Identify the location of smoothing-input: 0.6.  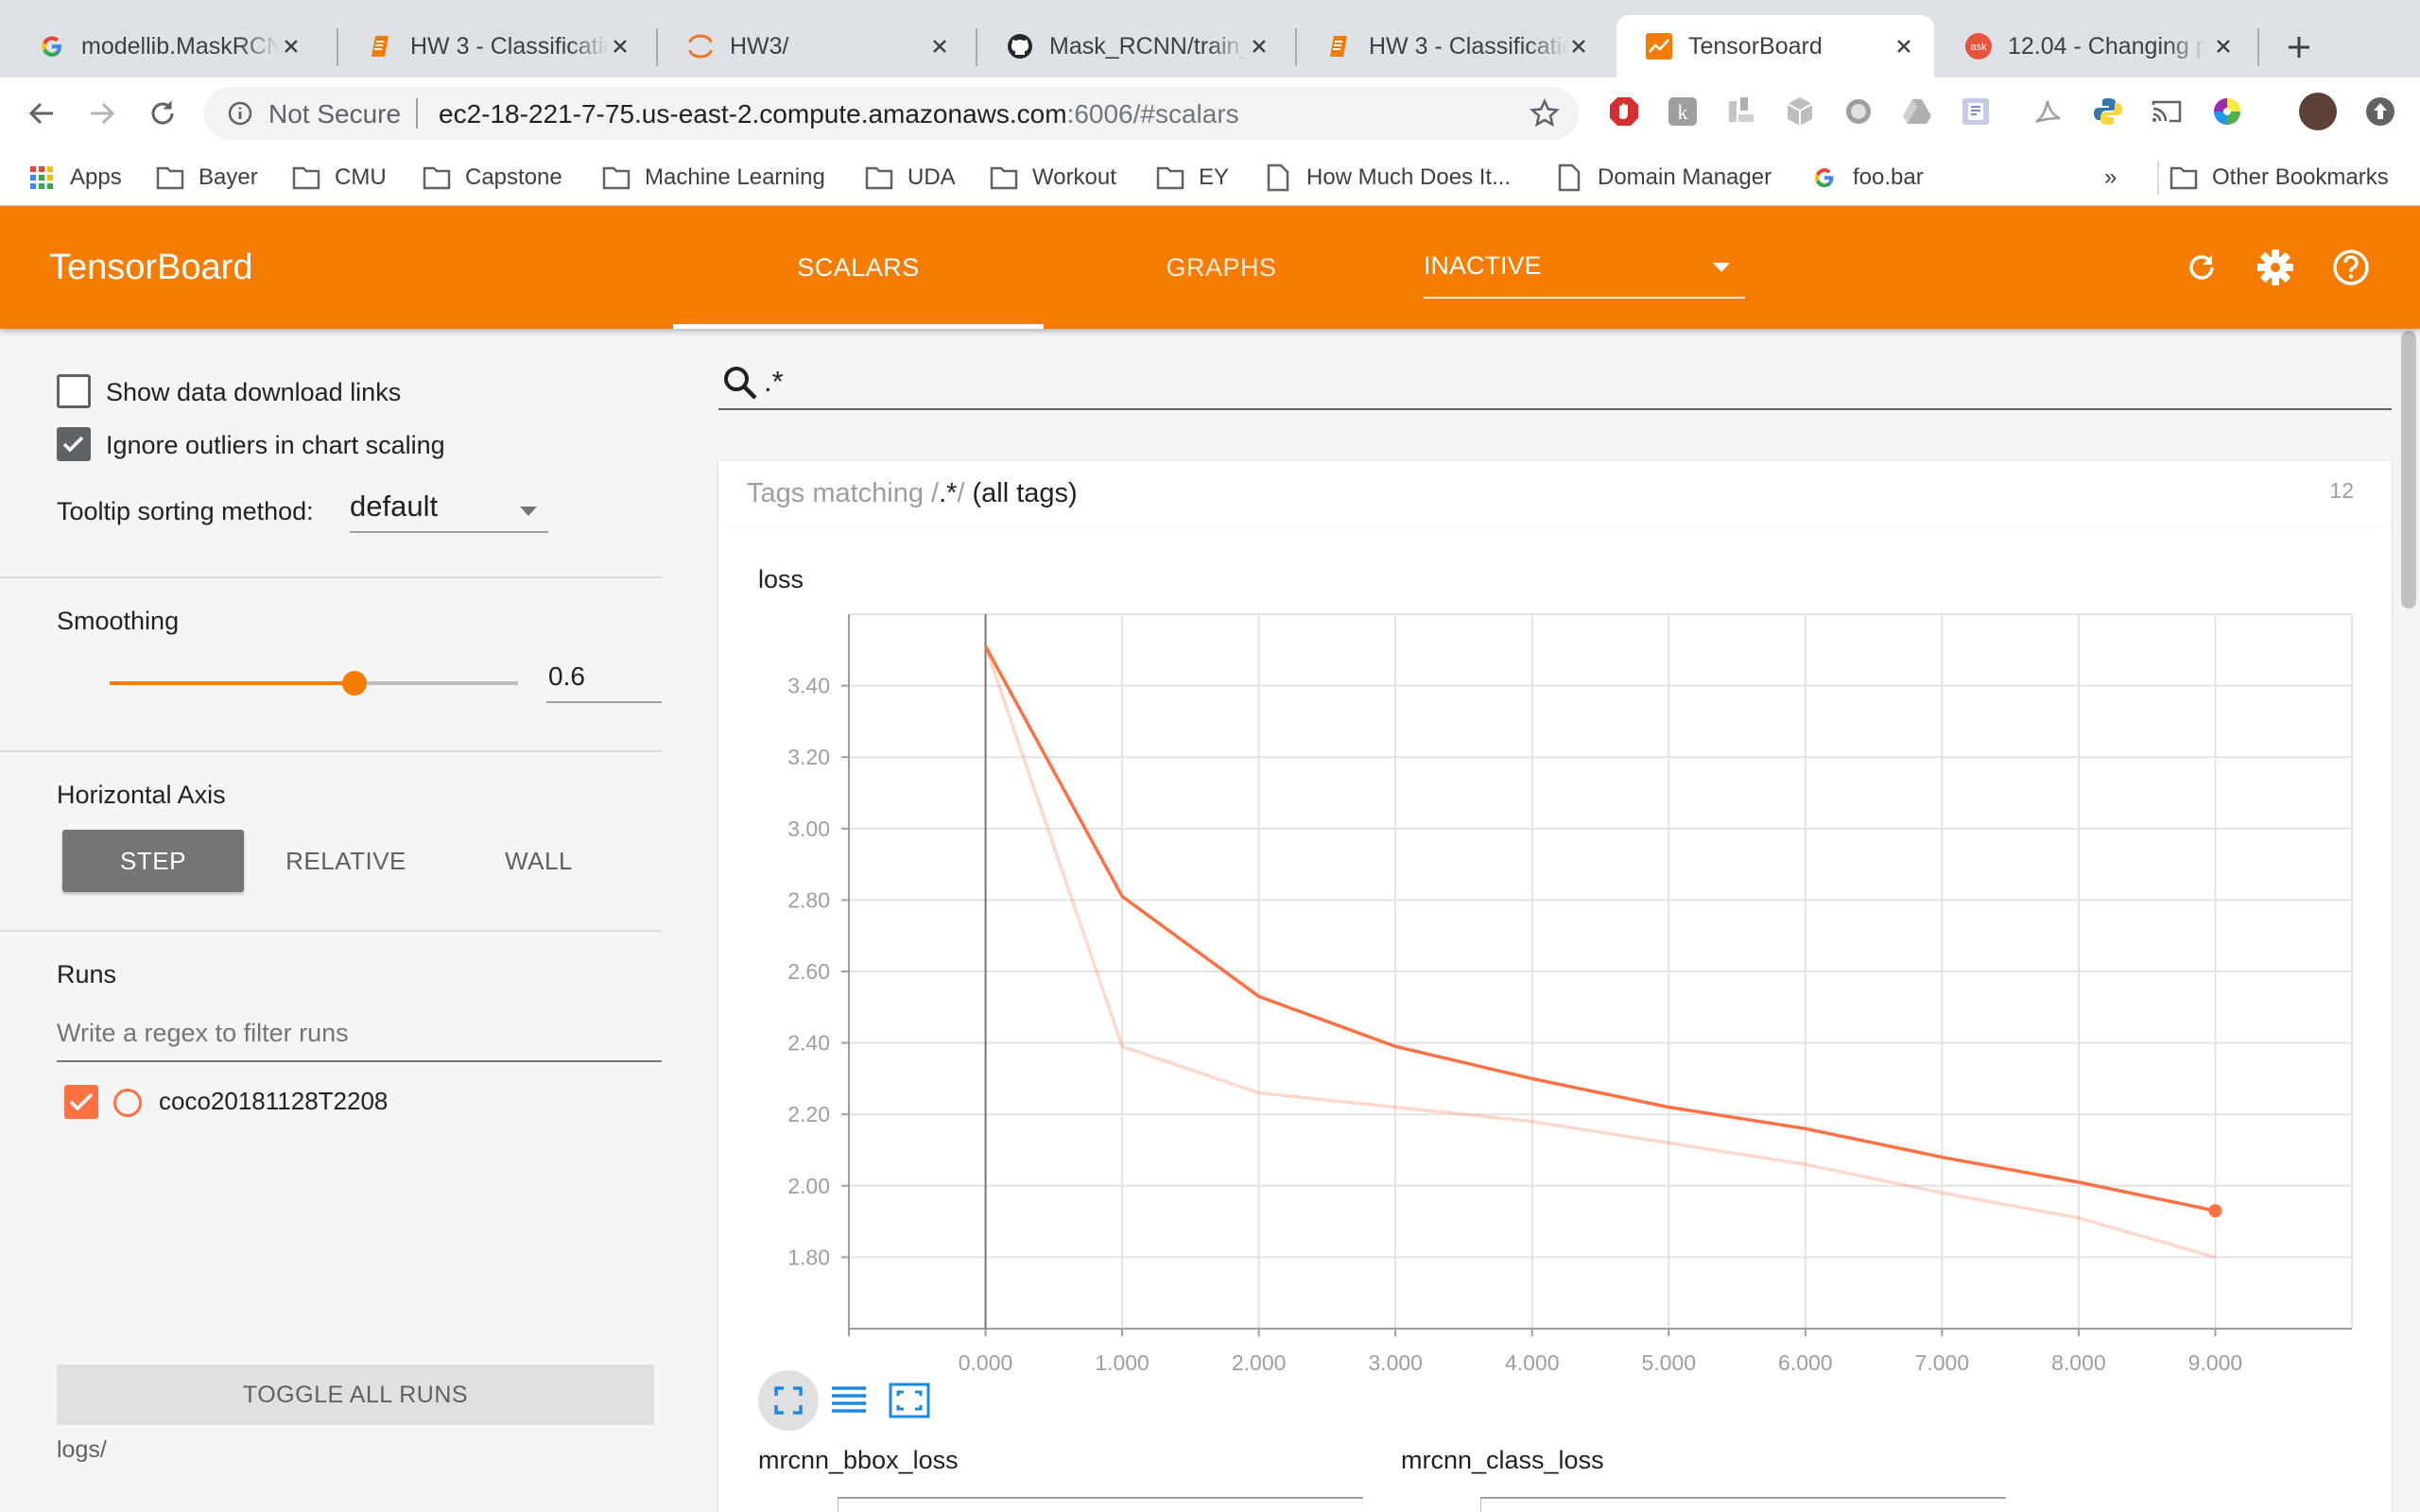
(604, 679).